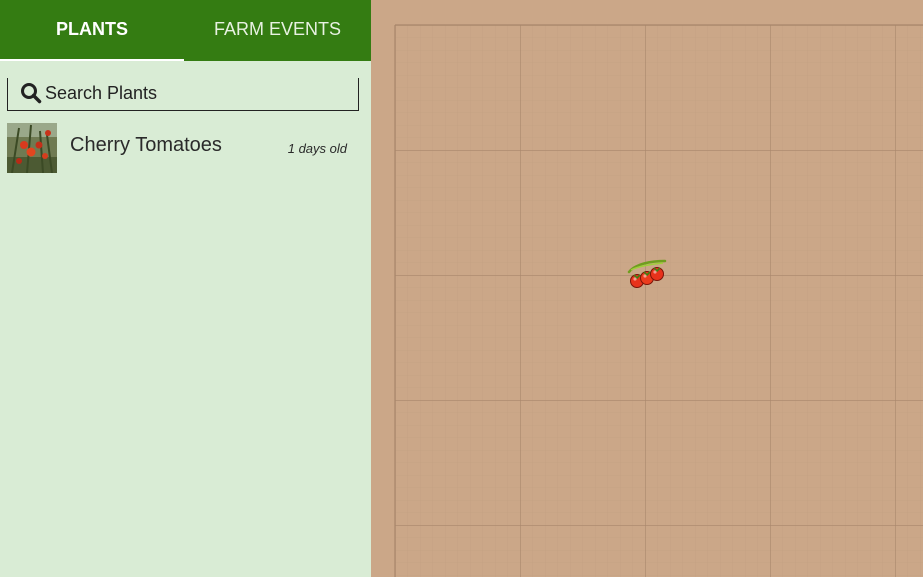 The width and height of the screenshot is (923, 577). What do you see at coordinates (32, 148) in the screenshot?
I see `tomato-photo-icon` at bounding box center [32, 148].